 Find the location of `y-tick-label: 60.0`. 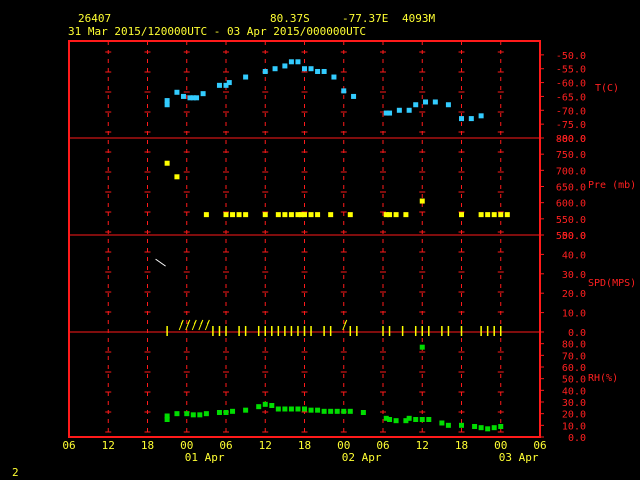

y-tick-label: 60.0 is located at coordinates (574, 368).